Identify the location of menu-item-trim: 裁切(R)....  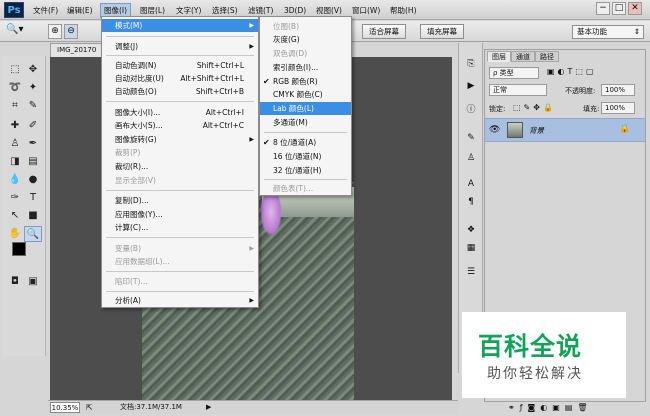
(180, 166).